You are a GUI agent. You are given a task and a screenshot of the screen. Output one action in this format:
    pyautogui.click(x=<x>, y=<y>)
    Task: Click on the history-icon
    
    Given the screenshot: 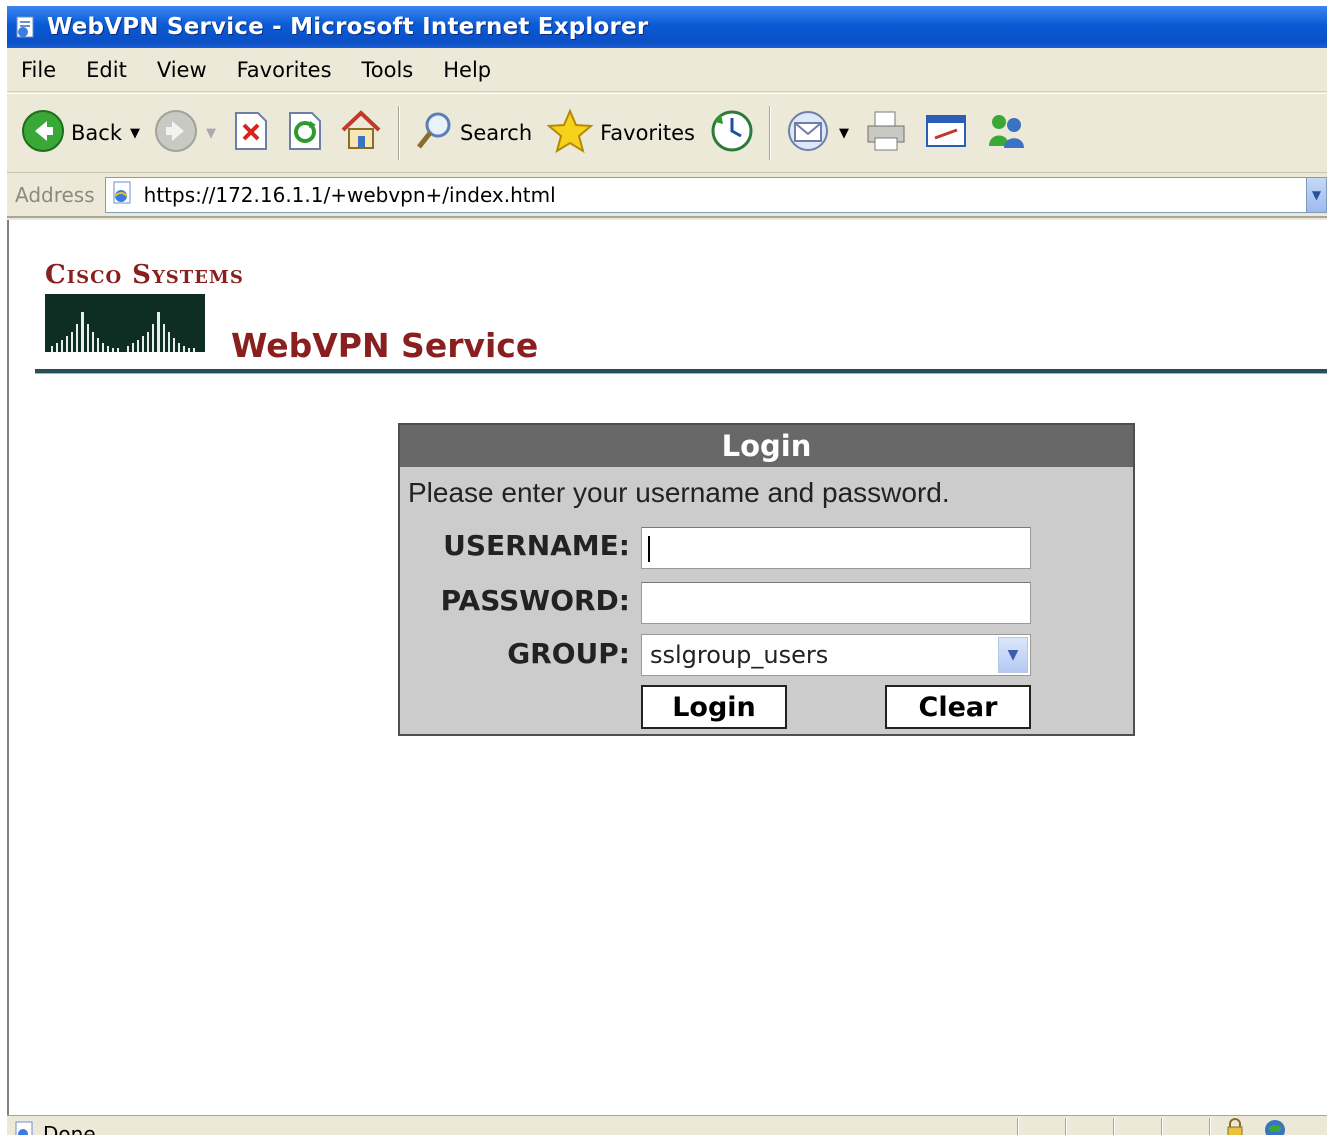 What is the action you would take?
    pyautogui.click(x=732, y=133)
    